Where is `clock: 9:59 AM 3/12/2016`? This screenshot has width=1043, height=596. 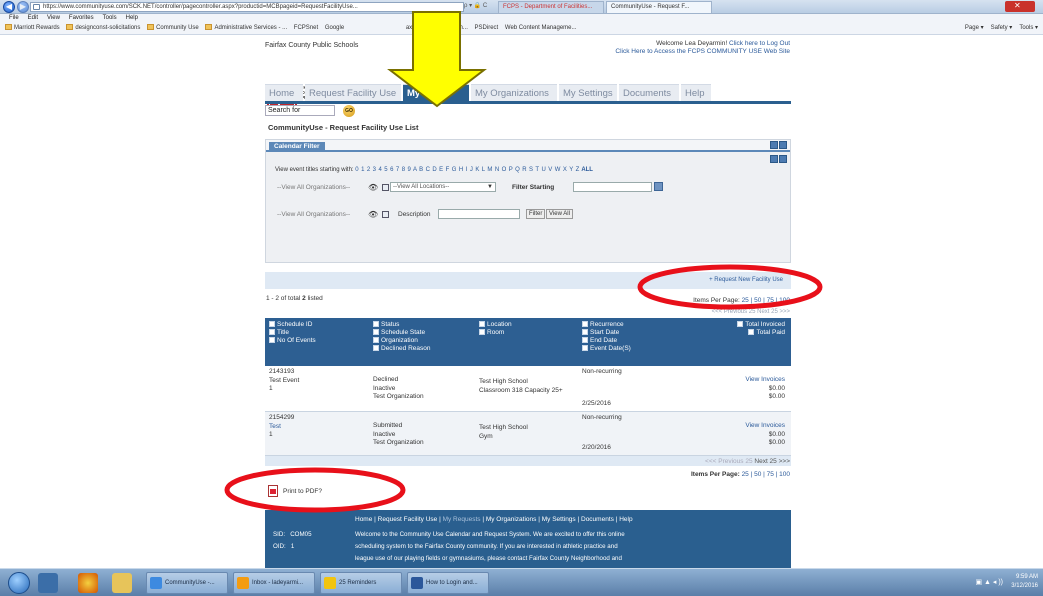 clock: 9:59 AM 3/12/2016 is located at coordinates (1024, 582).